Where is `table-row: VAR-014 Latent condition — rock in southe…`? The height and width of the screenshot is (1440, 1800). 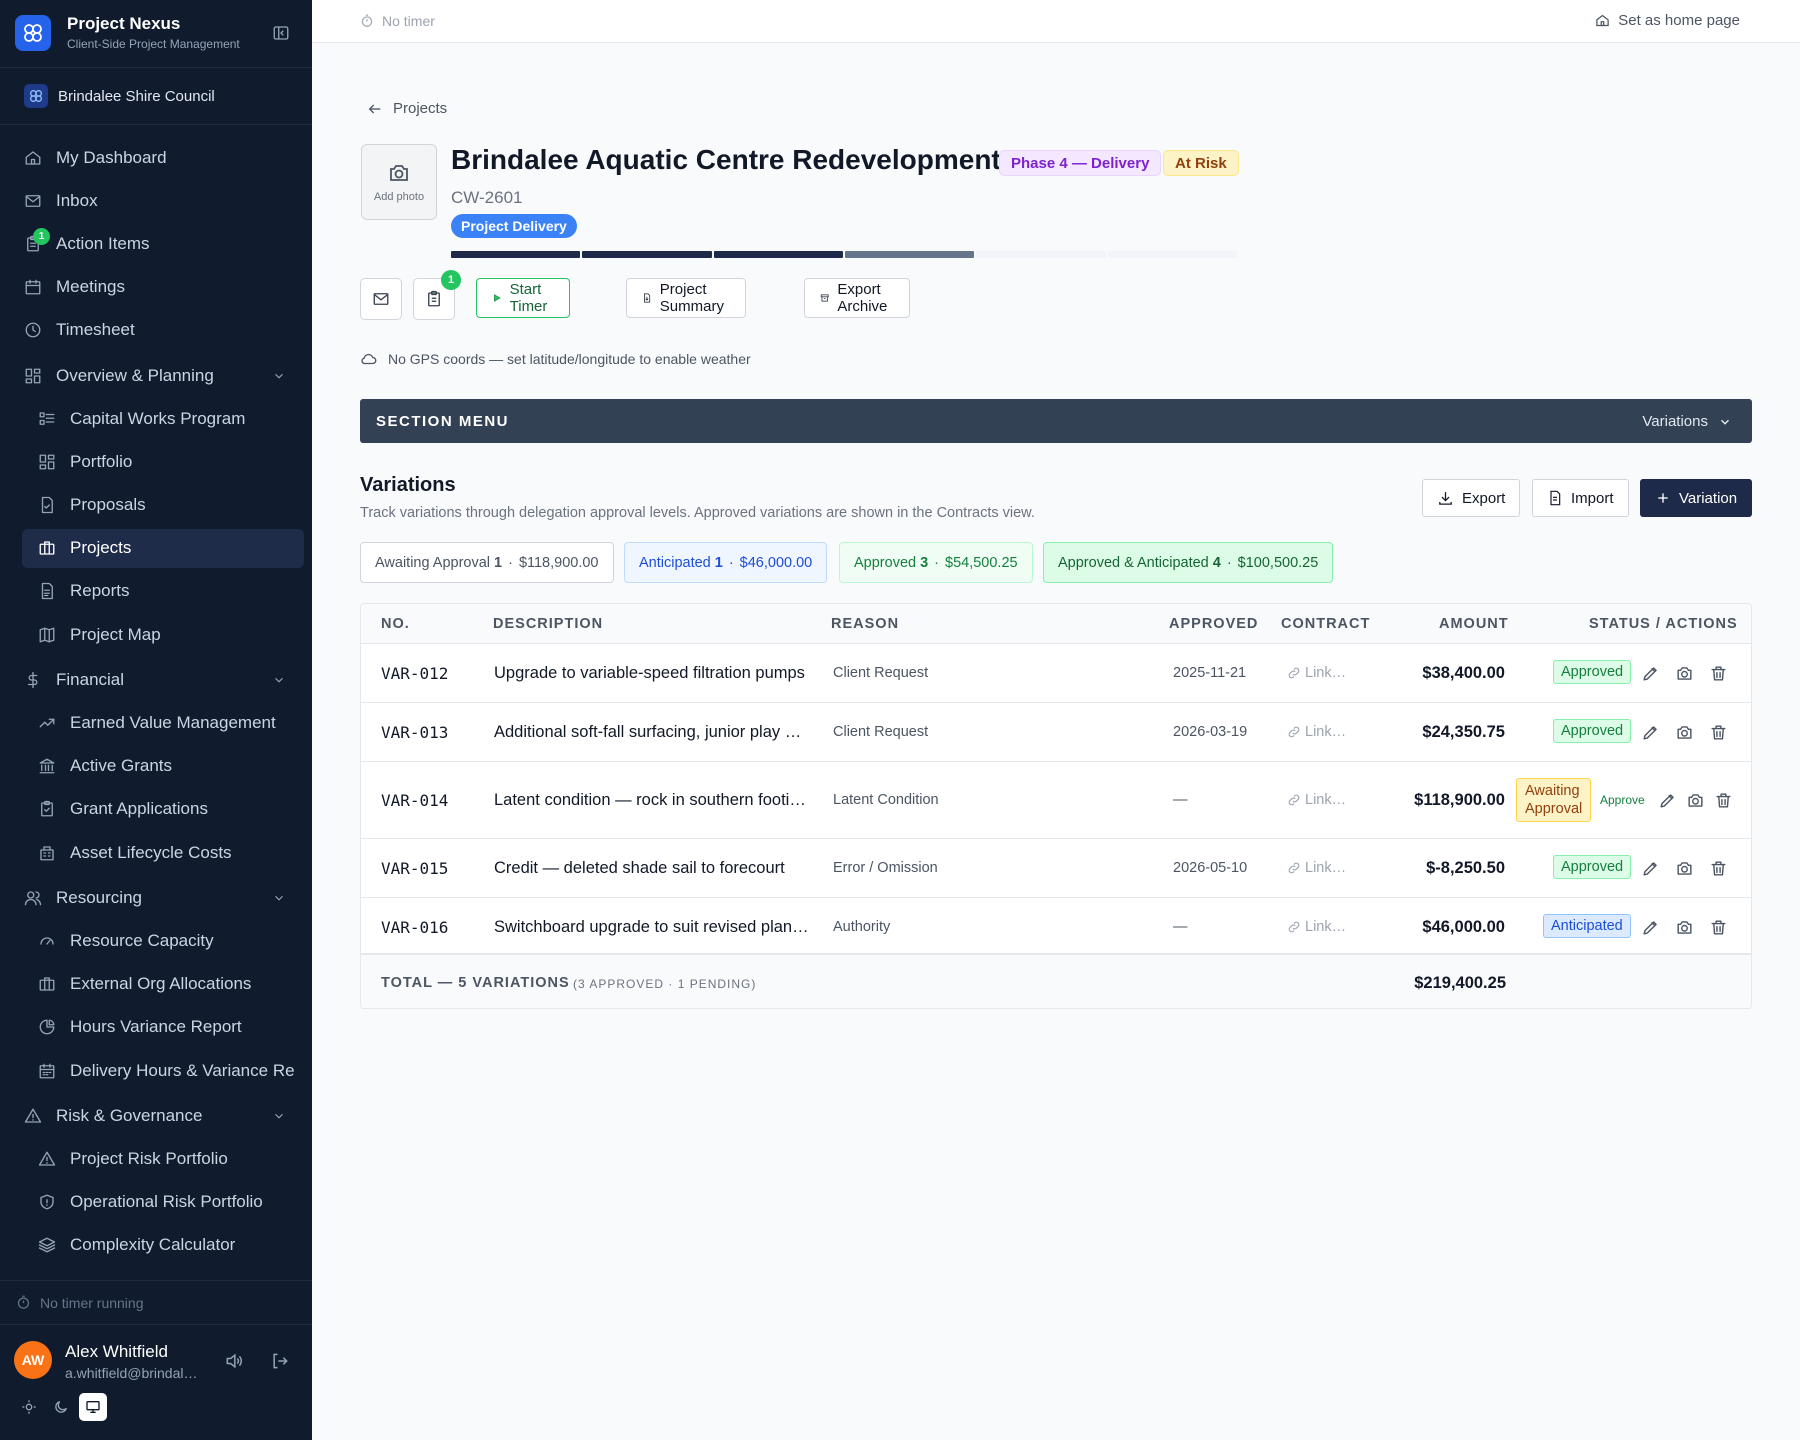
table-row: VAR-014 Latent condition — rock in southe… is located at coordinates (1056, 800).